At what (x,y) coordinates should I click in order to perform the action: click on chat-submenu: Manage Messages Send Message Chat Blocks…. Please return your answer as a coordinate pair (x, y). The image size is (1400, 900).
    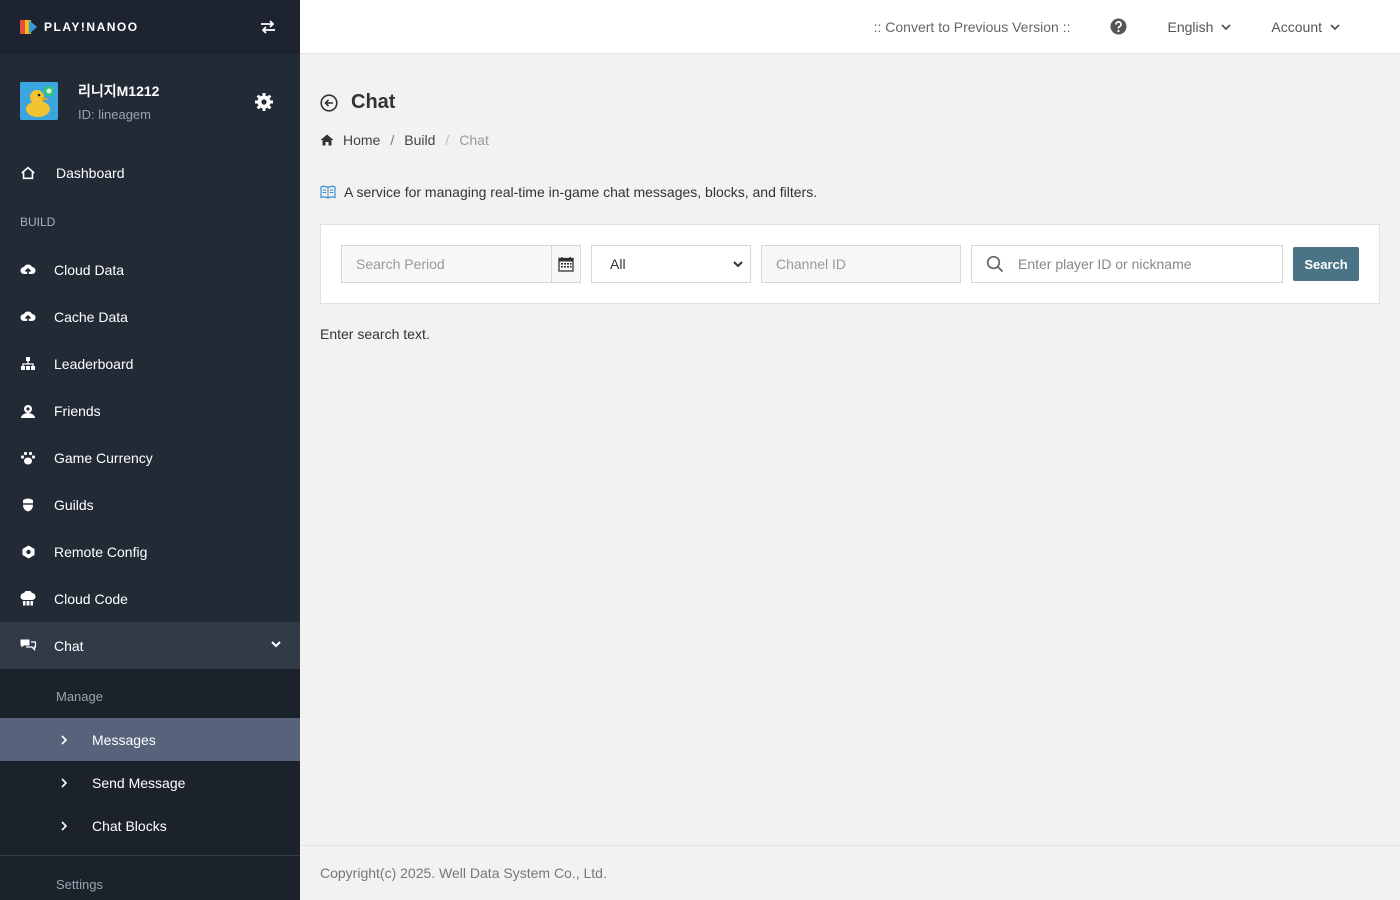
    Looking at the image, I should click on (150, 784).